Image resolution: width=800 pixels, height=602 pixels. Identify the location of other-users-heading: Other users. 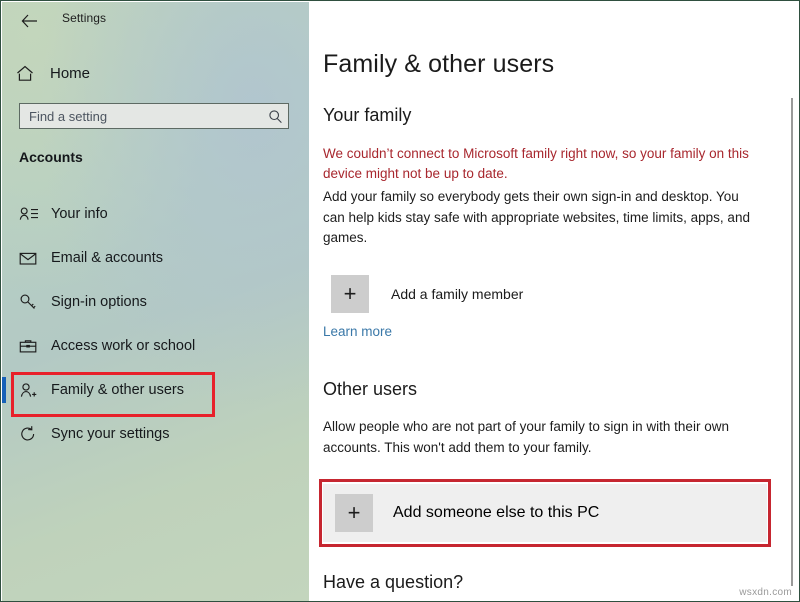
(370, 389).